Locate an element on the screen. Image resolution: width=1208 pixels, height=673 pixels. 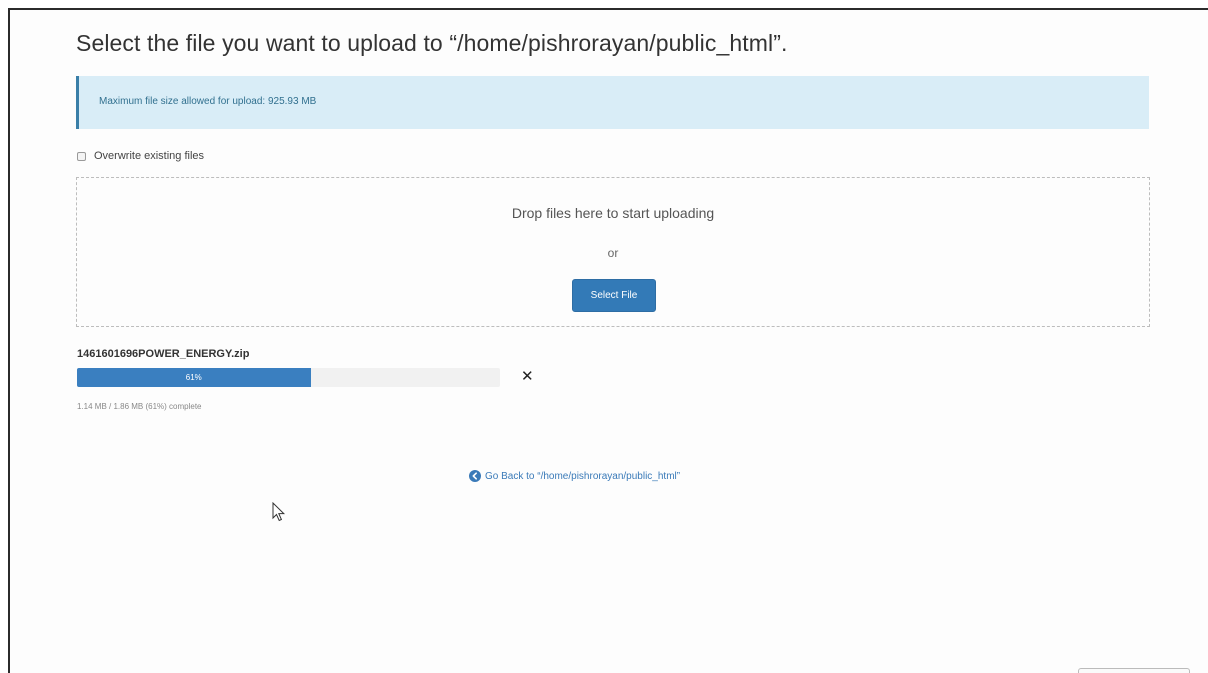
drop-zone-text: Drop files here to start uploading is located at coordinates (613, 213).